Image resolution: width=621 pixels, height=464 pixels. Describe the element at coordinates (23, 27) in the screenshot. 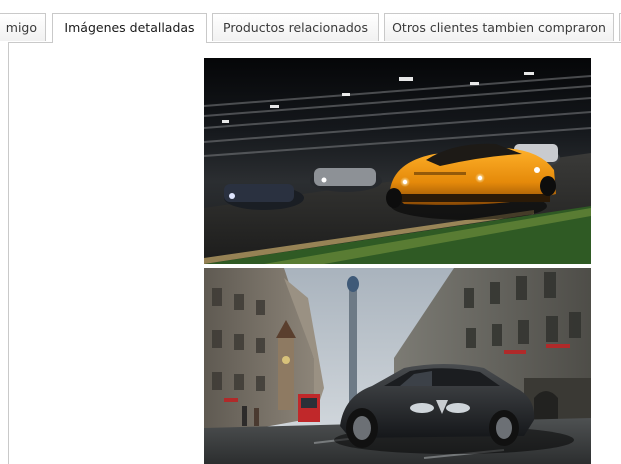

I see `tab-recomendar-amigo: migo` at that location.